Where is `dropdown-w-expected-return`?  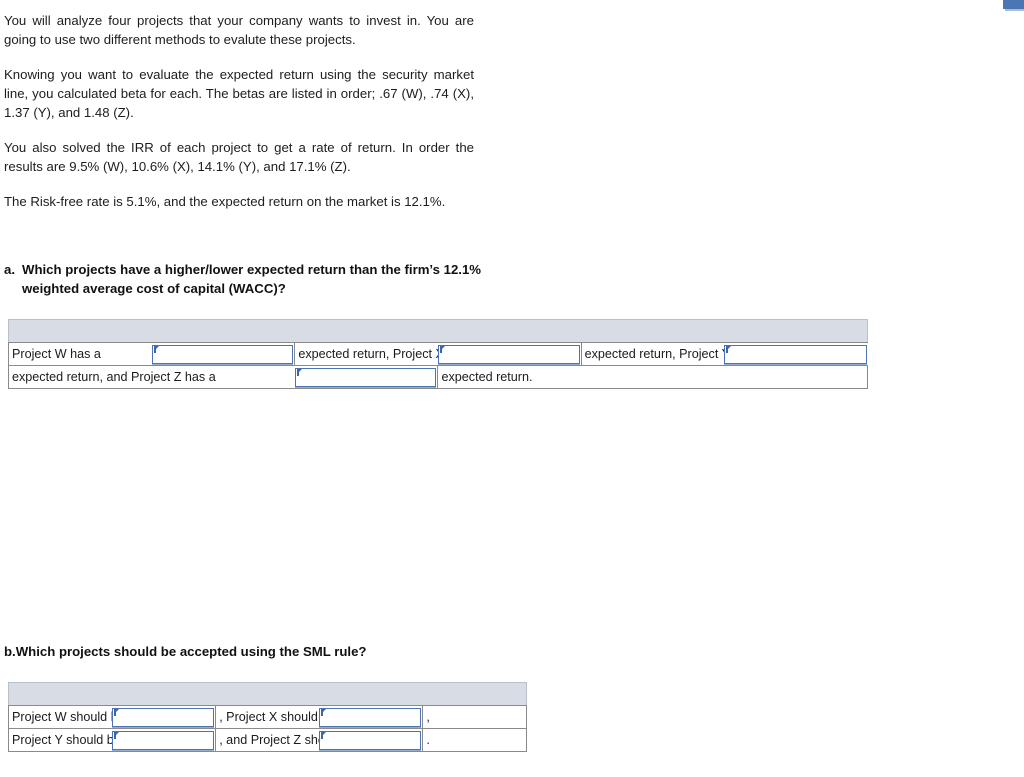 dropdown-w-expected-return is located at coordinates (222, 354).